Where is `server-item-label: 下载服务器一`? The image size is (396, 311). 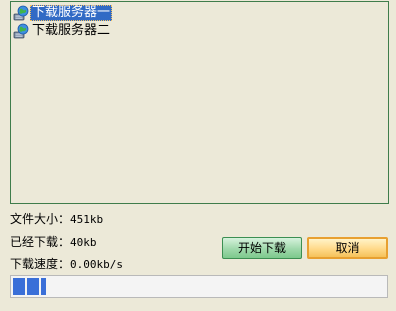
server-item-label: 下载服务器一 is located at coordinates (71, 13).